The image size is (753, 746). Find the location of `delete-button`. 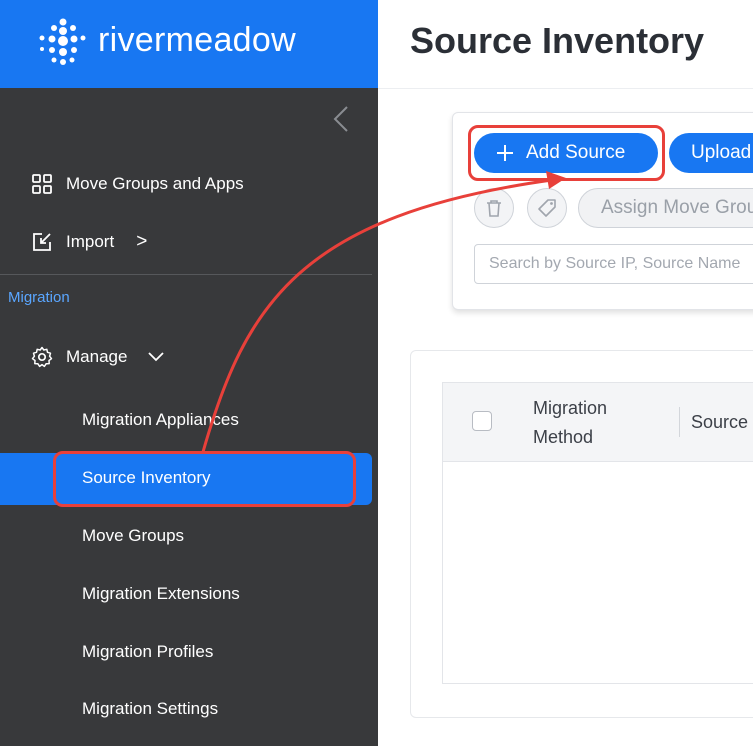

delete-button is located at coordinates (494, 208).